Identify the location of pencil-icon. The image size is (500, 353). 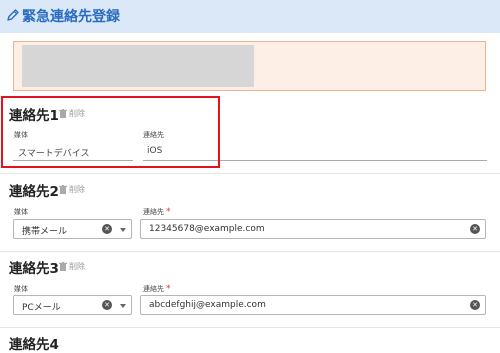
(13, 15).